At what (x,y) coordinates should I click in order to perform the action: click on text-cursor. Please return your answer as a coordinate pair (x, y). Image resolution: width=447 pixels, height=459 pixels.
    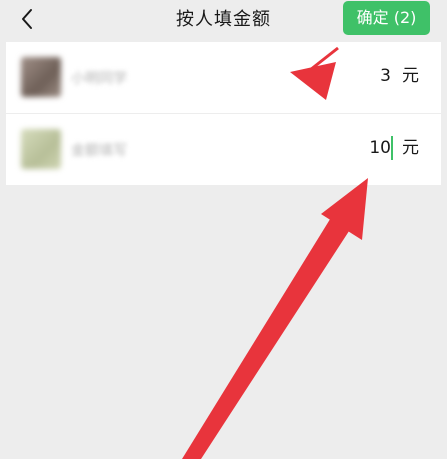
    Looking at the image, I should click on (392, 148).